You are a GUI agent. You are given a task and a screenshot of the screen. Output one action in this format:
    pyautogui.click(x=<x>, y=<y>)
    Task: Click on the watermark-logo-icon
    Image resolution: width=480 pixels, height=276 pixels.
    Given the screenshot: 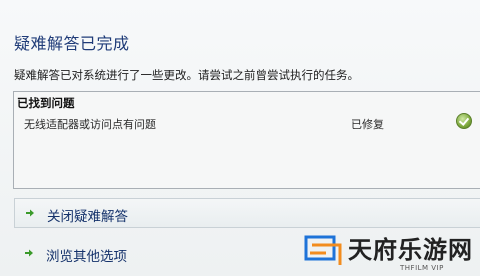 What is the action you would take?
    pyautogui.click(x=324, y=250)
    